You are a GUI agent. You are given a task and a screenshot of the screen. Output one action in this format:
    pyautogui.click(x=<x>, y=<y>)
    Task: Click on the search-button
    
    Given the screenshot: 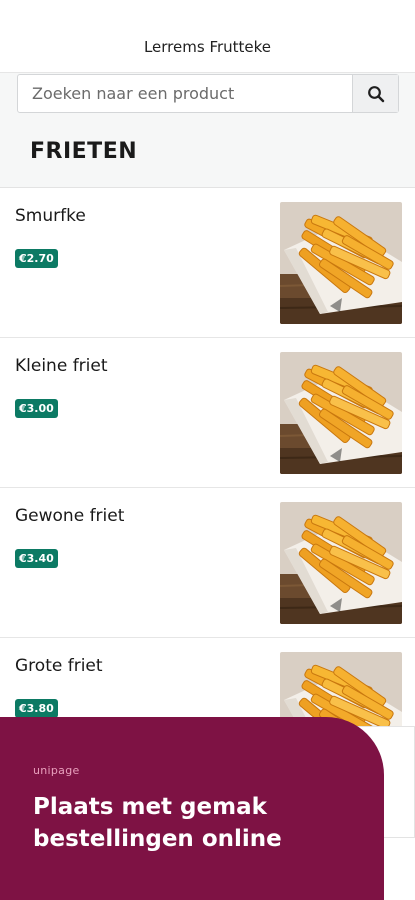 What is the action you would take?
    pyautogui.click(x=375, y=93)
    